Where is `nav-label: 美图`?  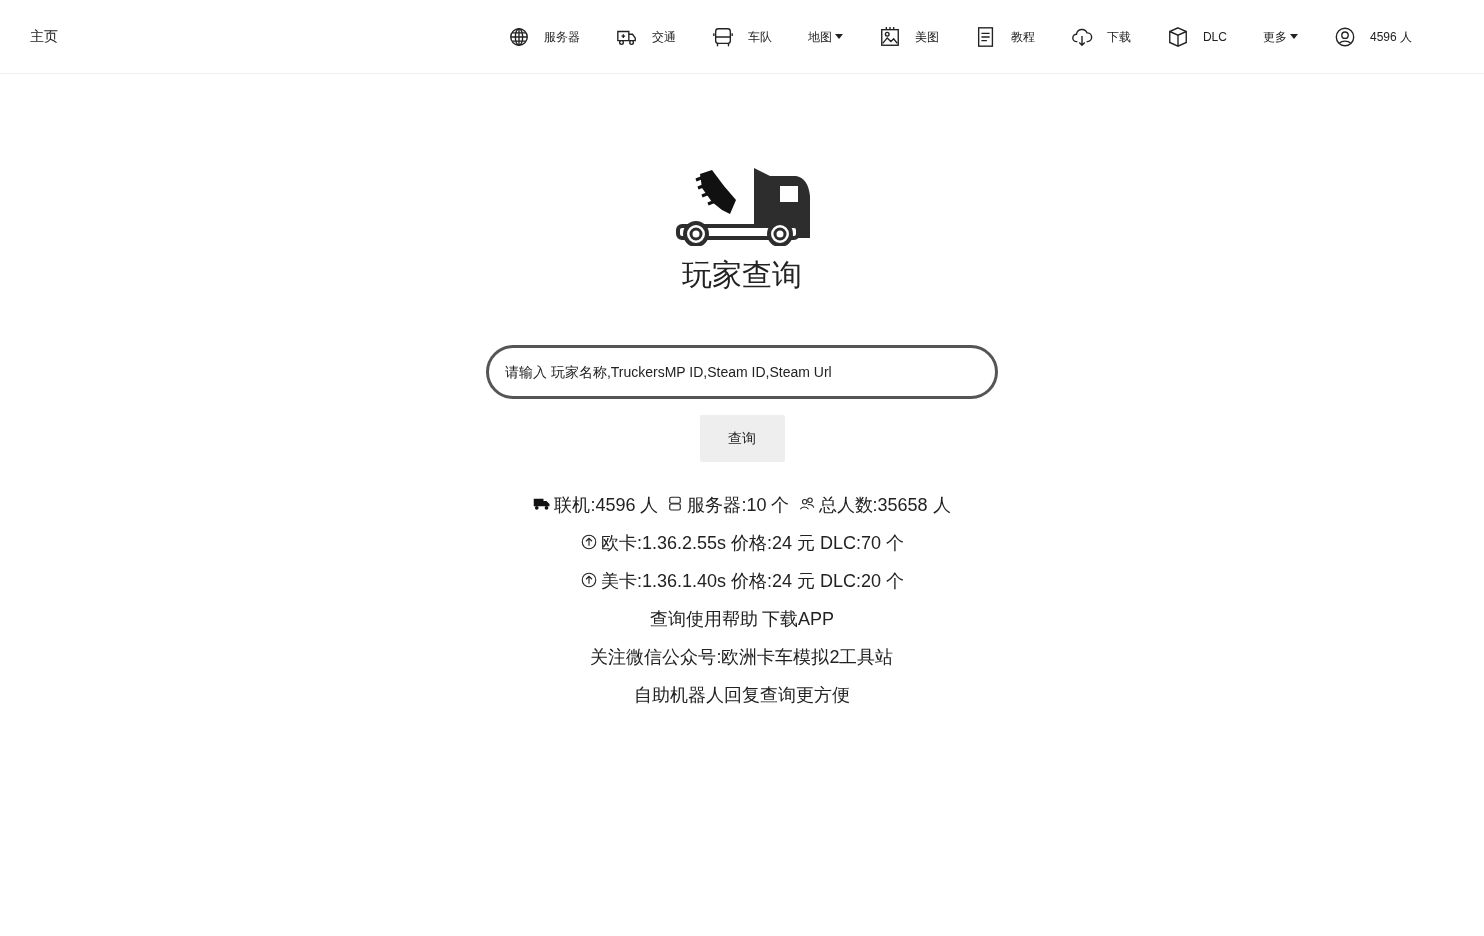 nav-label: 美图 is located at coordinates (926, 37).